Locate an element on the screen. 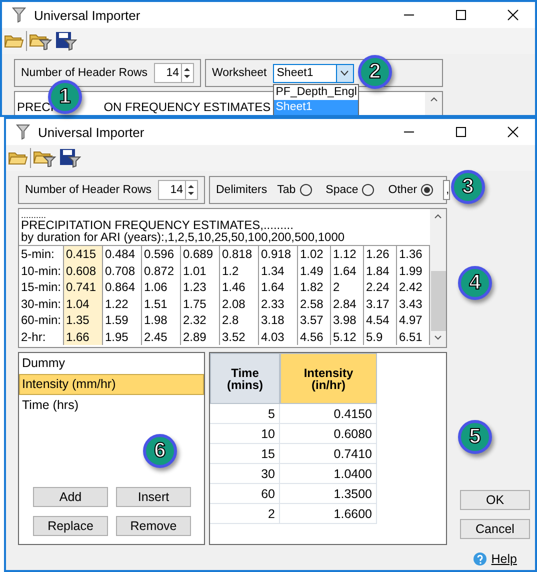 Image resolution: width=537 pixels, height=572 pixels. grid-cell: 1.6600 is located at coordinates (328, 514).